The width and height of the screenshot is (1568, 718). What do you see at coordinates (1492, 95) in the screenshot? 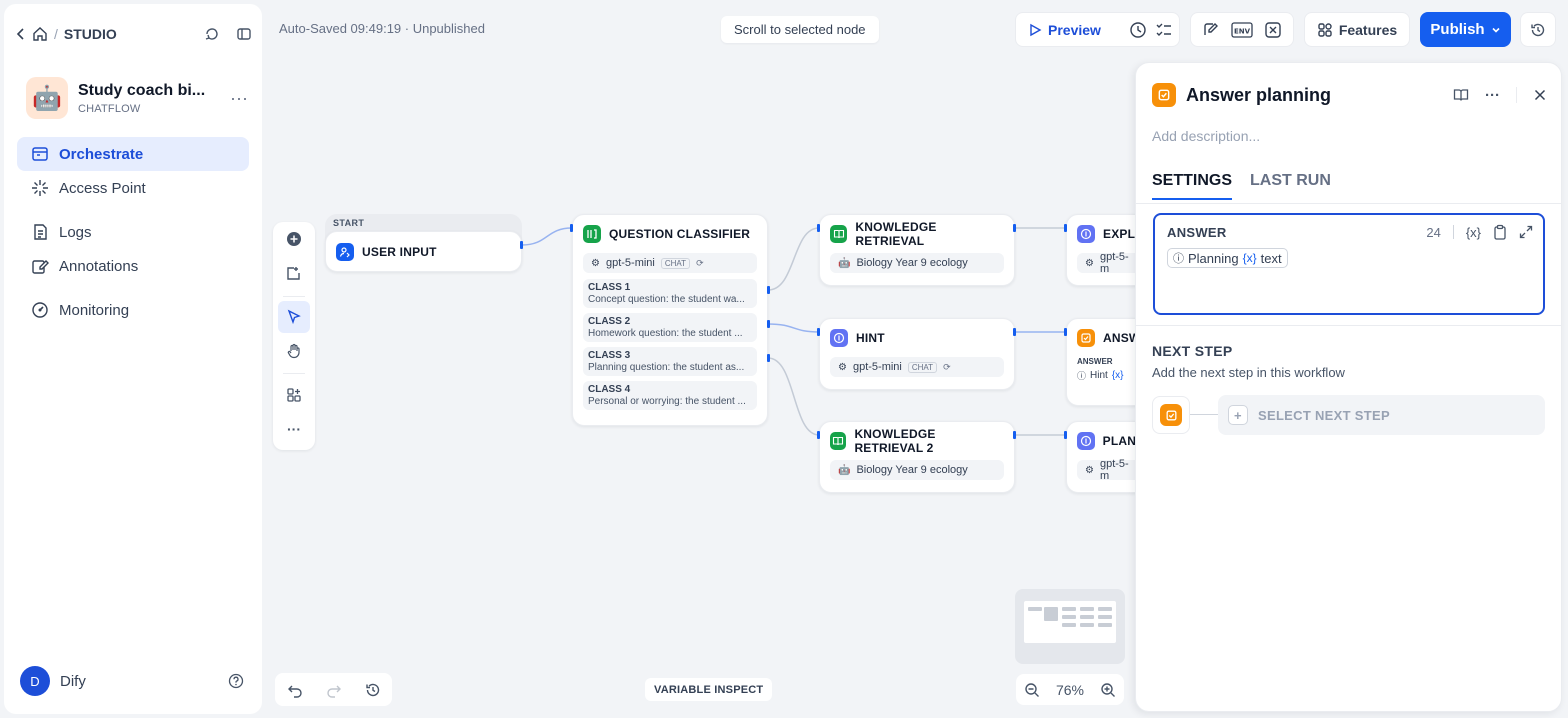
I see `more-icon: ···` at bounding box center [1492, 95].